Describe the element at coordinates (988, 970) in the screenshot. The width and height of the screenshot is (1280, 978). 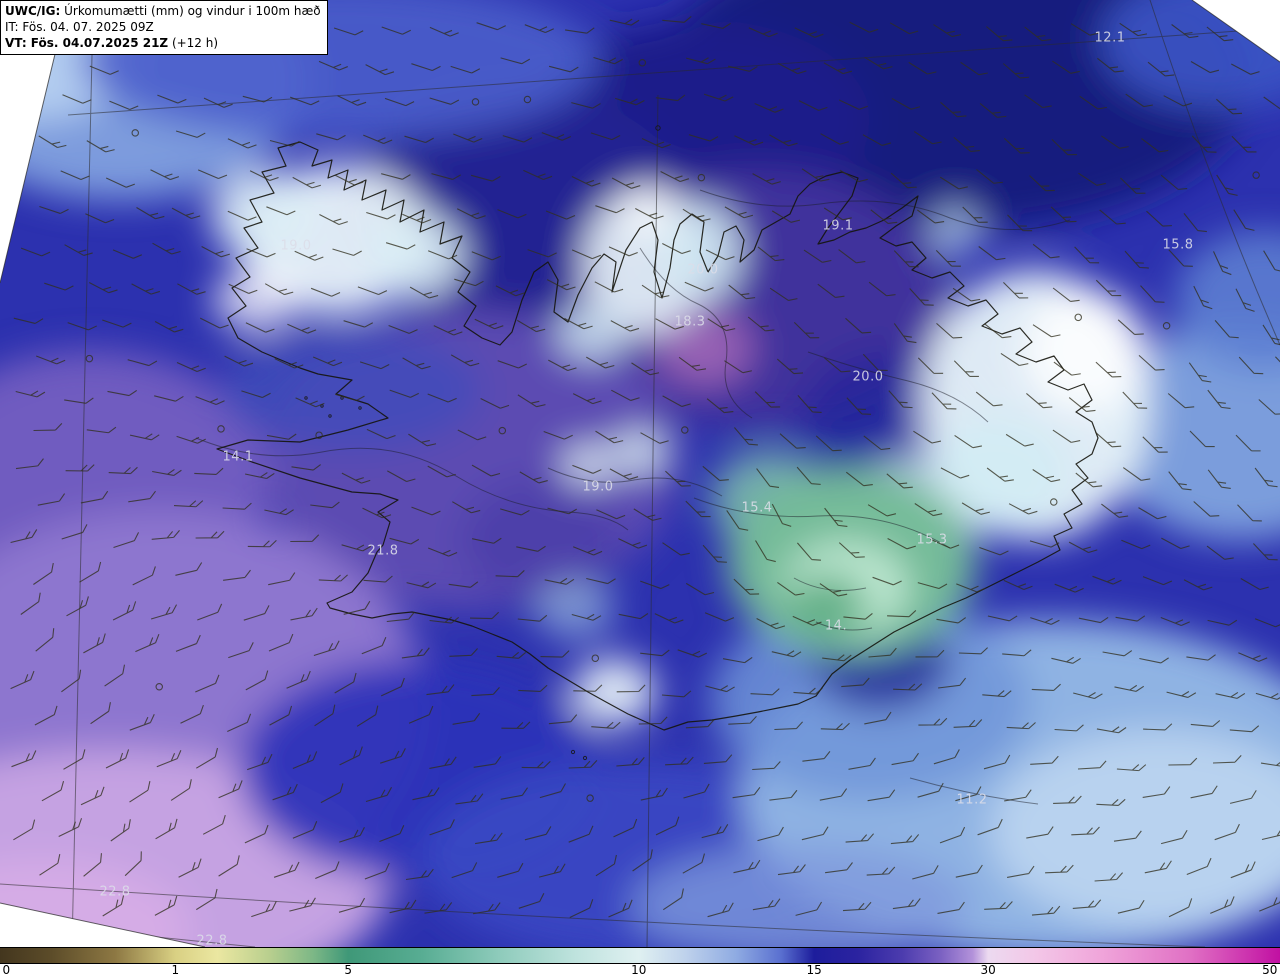
I see `colorbar-tick-label: 30` at that location.